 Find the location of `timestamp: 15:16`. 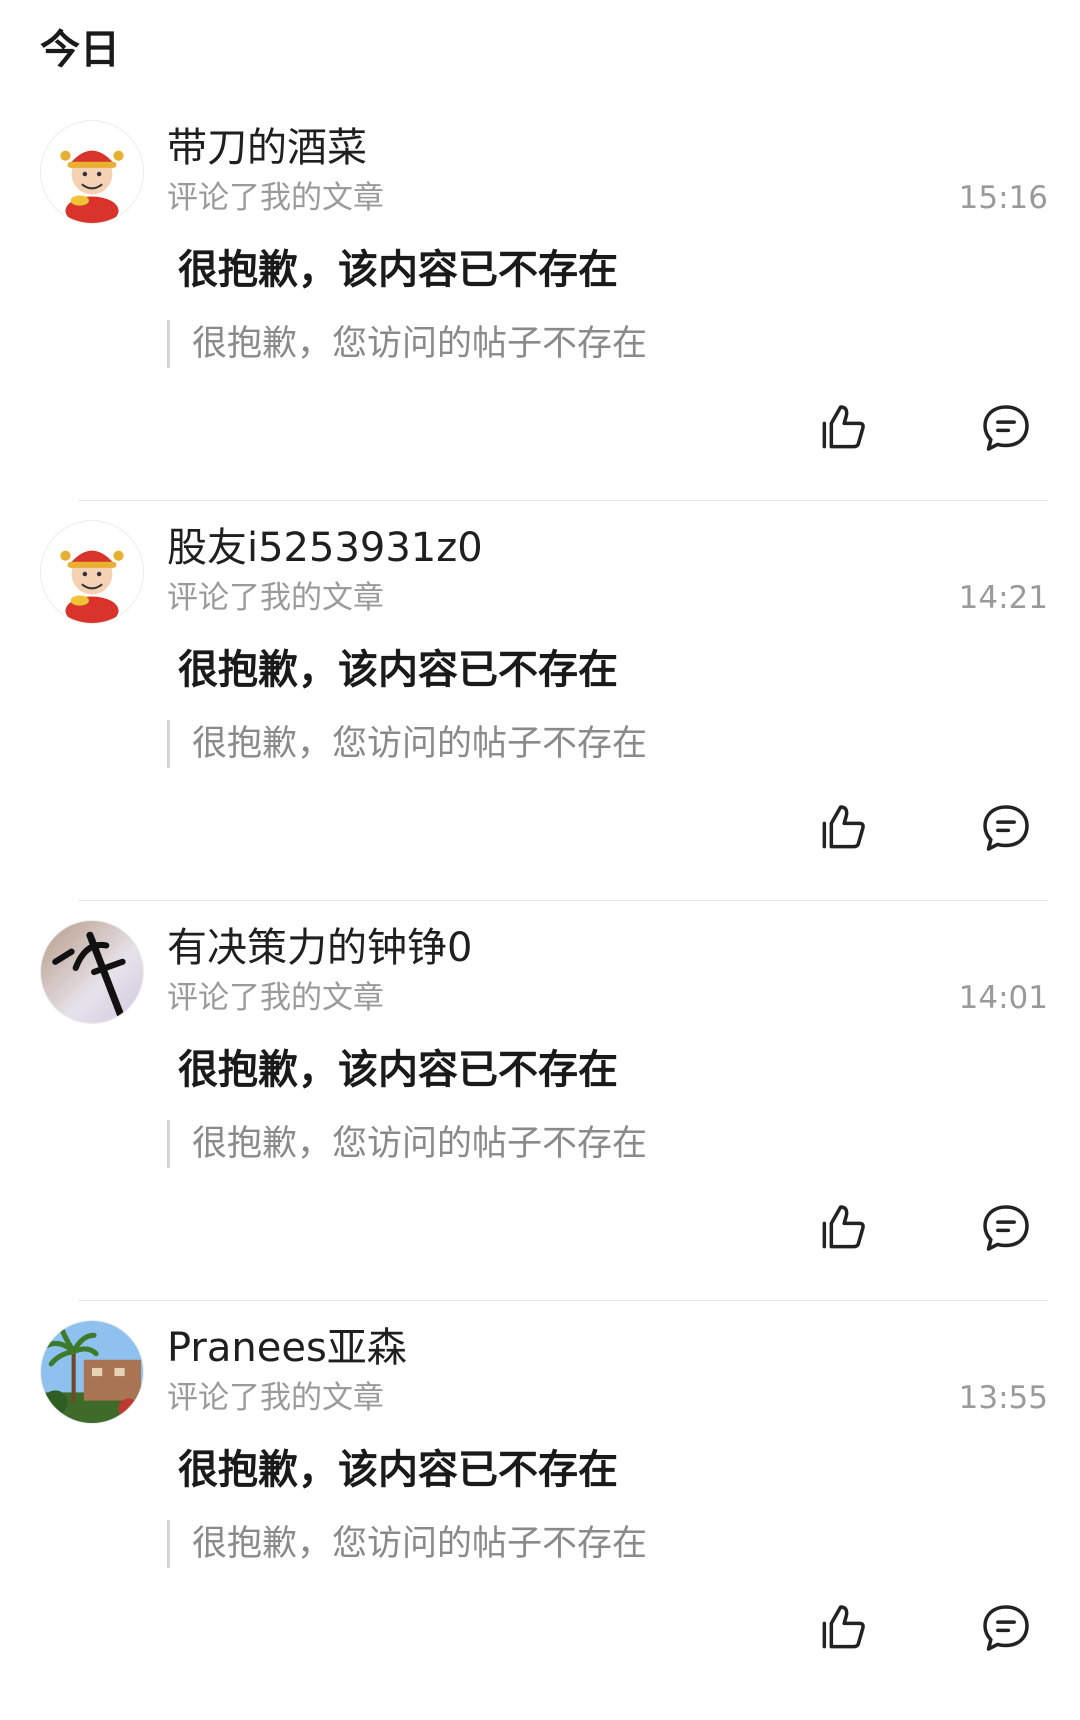

timestamp: 15:16 is located at coordinates (1003, 198).